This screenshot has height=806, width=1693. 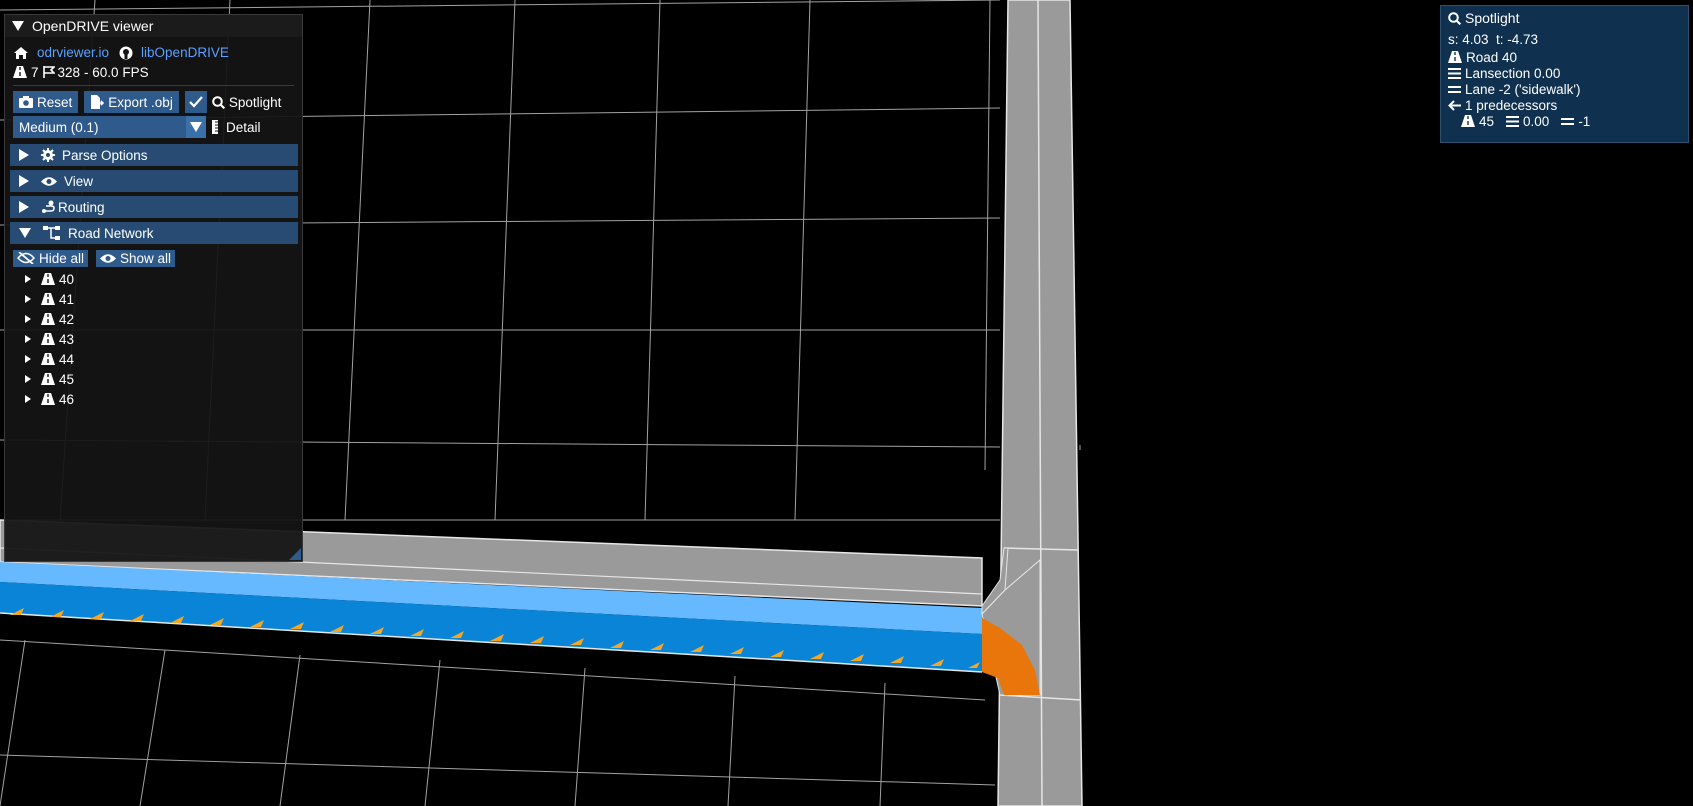 What do you see at coordinates (109, 127) in the screenshot?
I see `detail-select: Medium (0.1)` at bounding box center [109, 127].